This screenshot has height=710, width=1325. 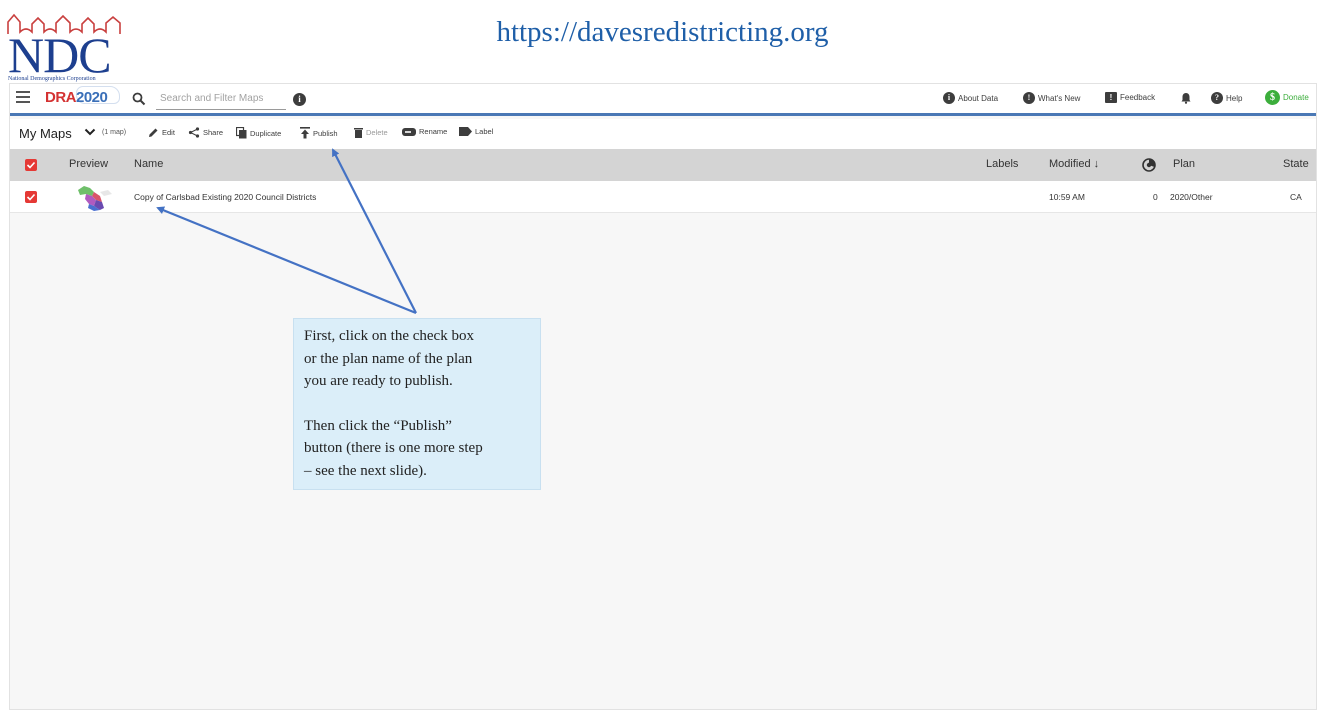 What do you see at coordinates (374, 231) in the screenshot?
I see `arrow-to-publish` at bounding box center [374, 231].